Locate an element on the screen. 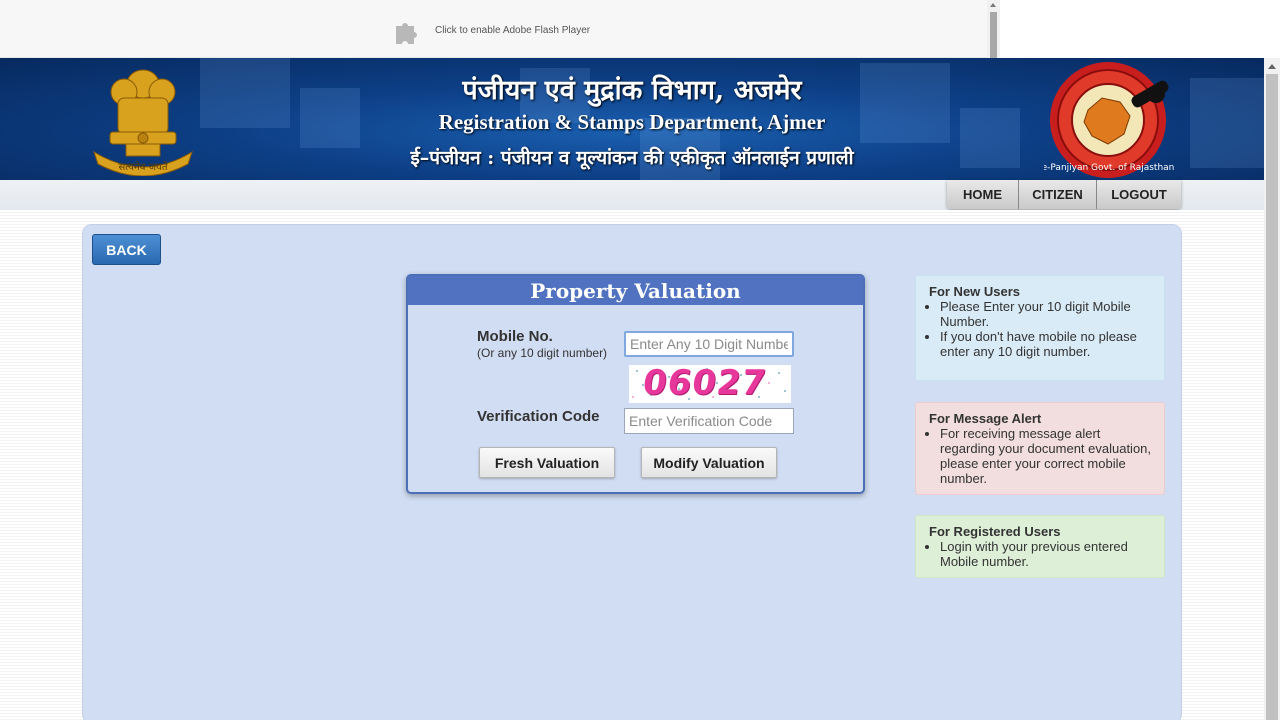 The height and width of the screenshot is (720, 1280). flash-scrollbar is located at coordinates (993, 29).